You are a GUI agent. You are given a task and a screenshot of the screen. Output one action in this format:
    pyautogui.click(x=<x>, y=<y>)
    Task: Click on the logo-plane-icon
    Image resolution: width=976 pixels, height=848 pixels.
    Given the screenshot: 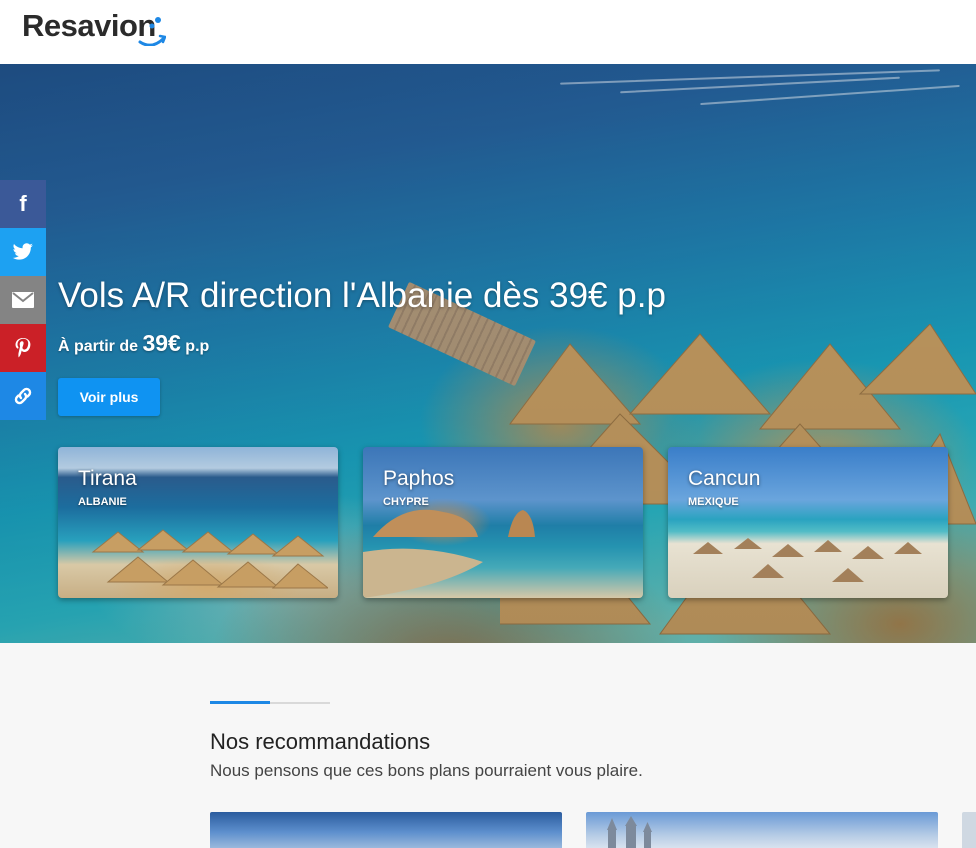 What is the action you would take?
    pyautogui.click(x=152, y=31)
    